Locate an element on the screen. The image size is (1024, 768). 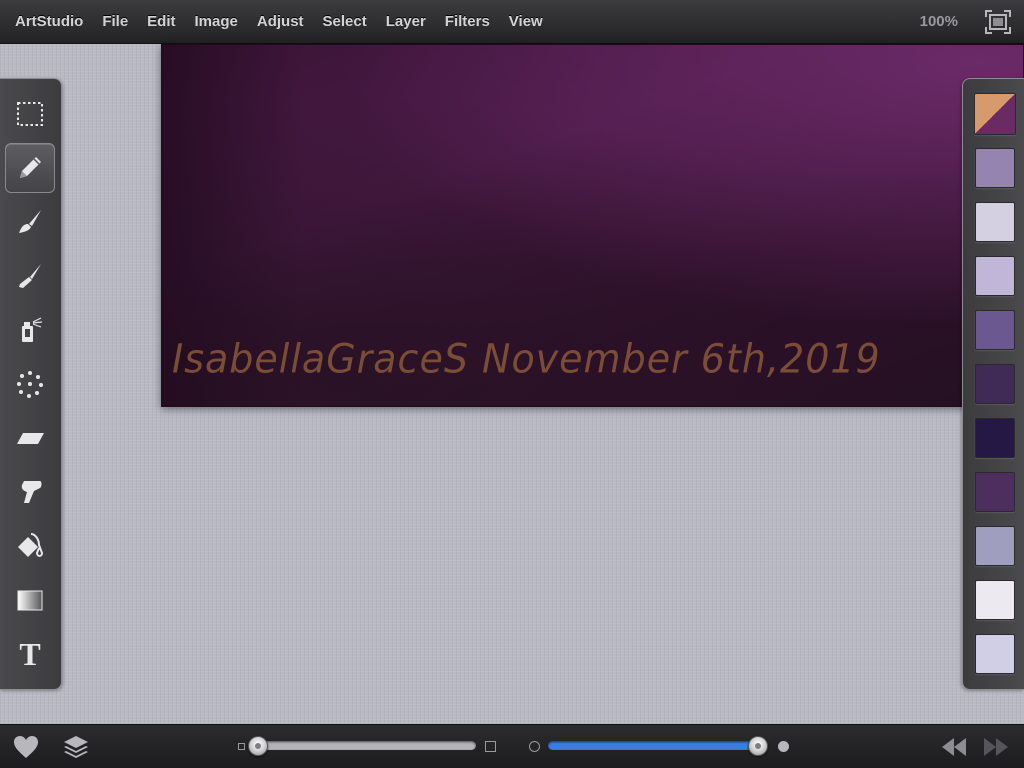
pencil-icon is located at coordinates (30, 167).